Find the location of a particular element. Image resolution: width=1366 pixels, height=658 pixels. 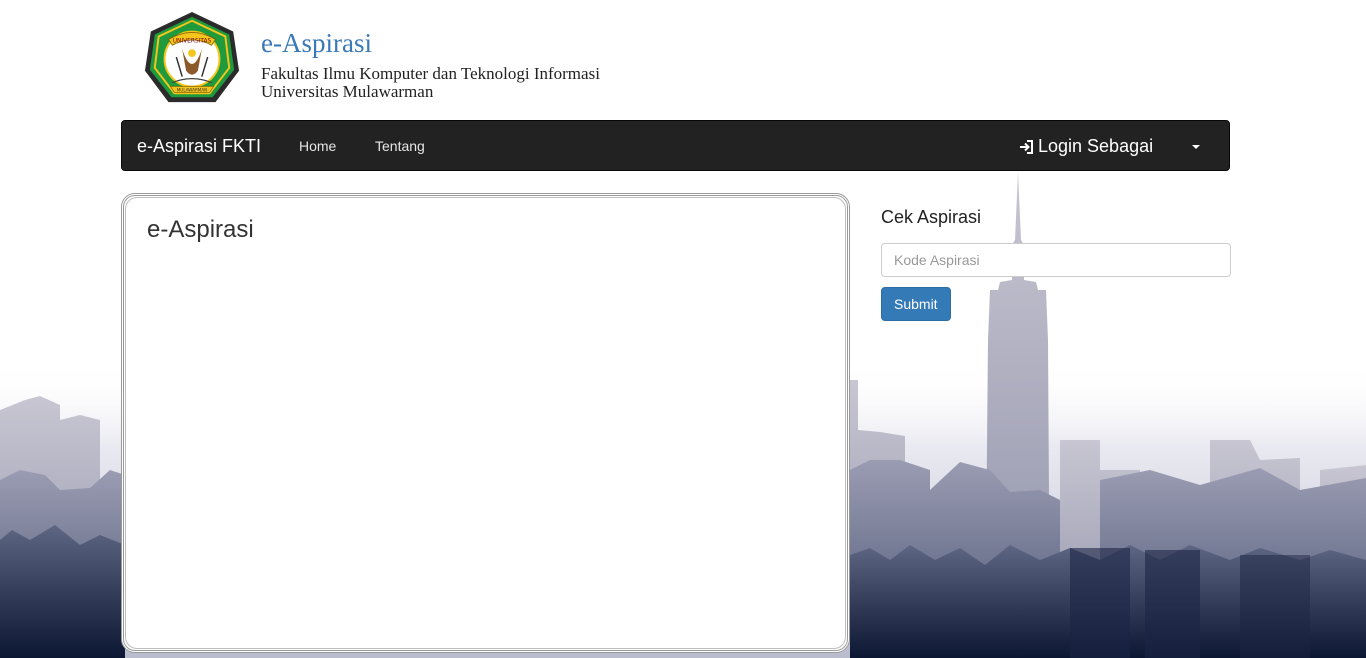

sign-in-icon is located at coordinates (1026, 146).